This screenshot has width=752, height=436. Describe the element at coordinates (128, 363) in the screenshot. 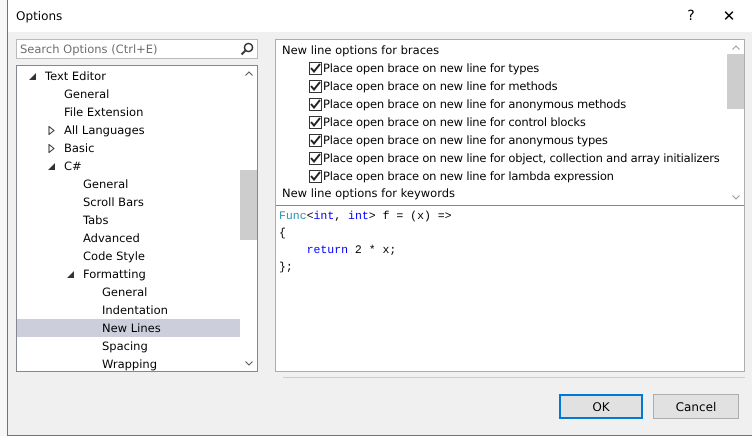

I see `tree-item: Wrapping` at that location.